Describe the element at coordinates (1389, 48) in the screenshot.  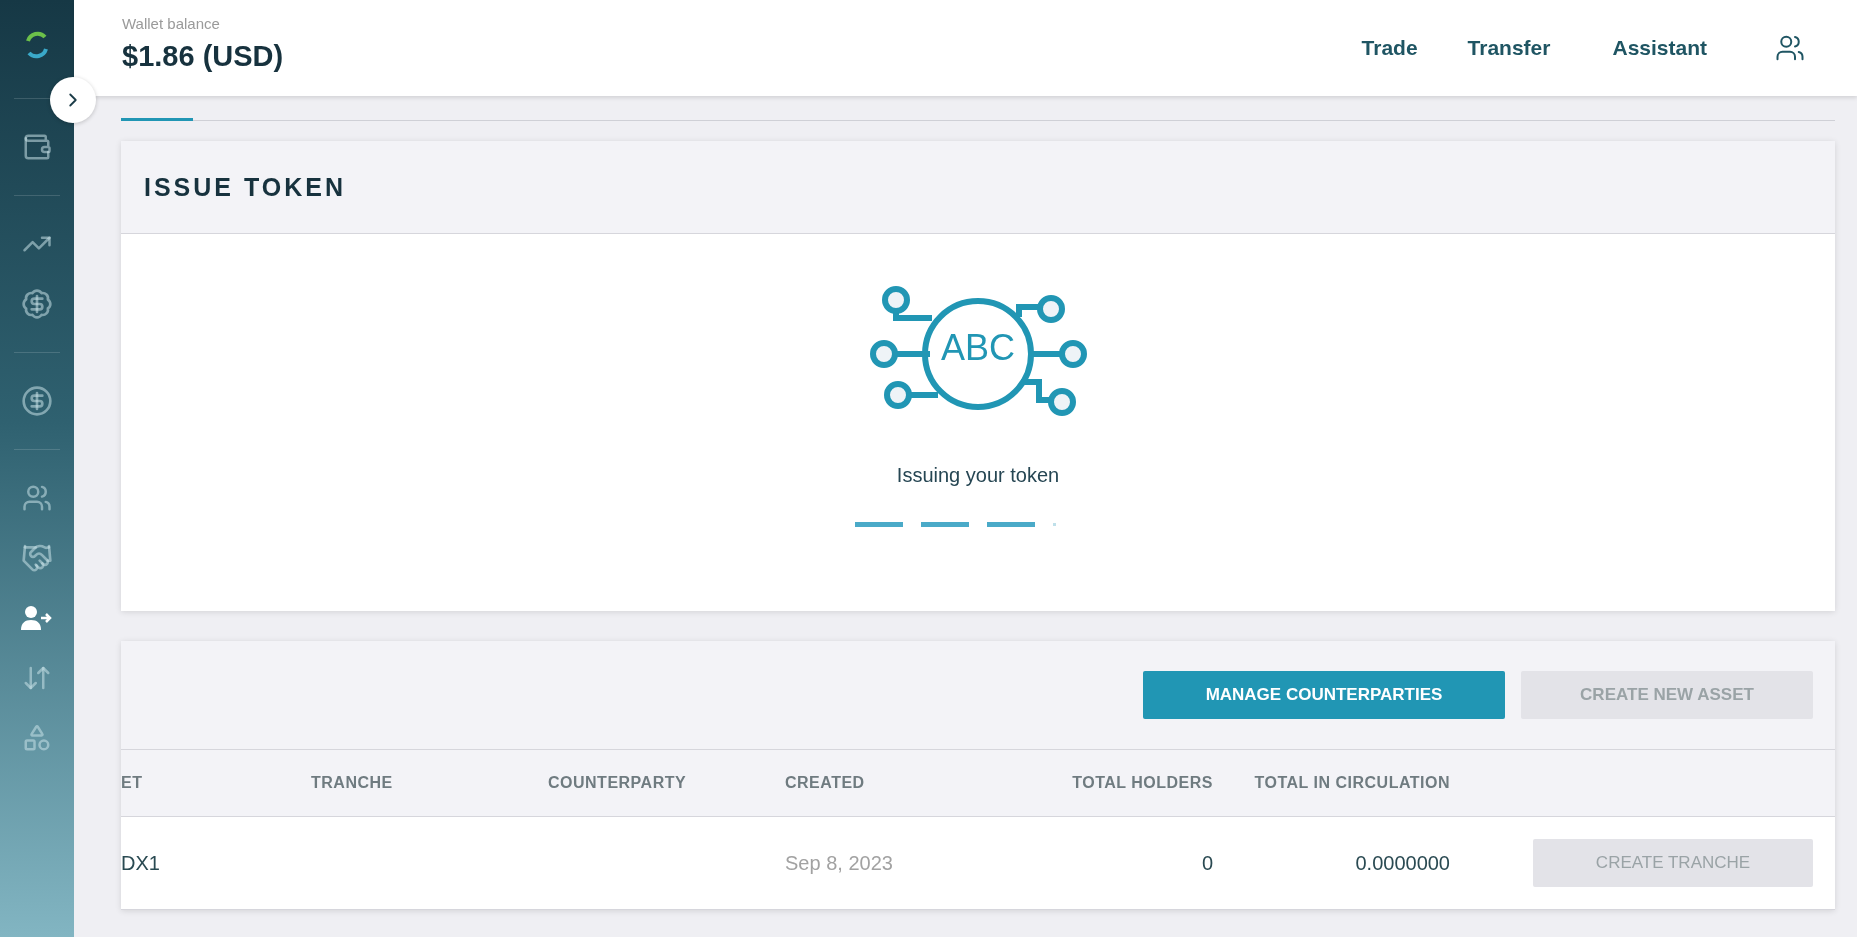
I see `nav-link: Trade` at that location.